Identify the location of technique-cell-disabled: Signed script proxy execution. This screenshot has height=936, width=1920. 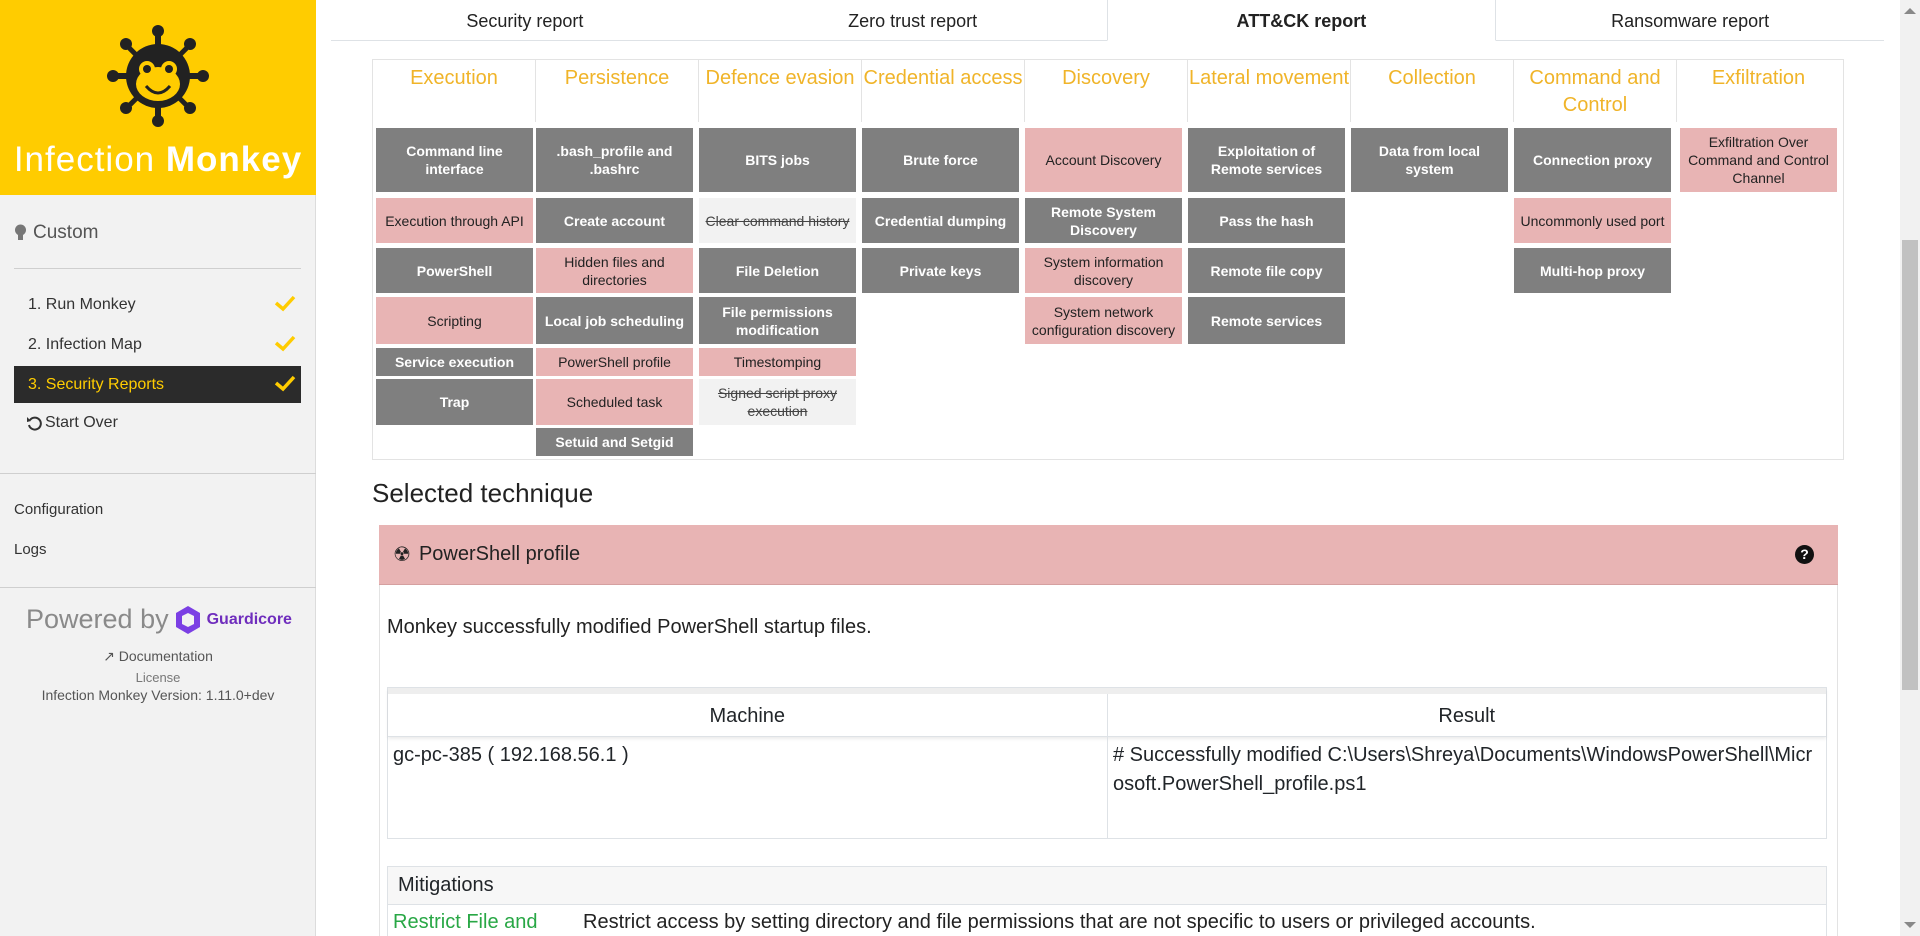
(777, 402).